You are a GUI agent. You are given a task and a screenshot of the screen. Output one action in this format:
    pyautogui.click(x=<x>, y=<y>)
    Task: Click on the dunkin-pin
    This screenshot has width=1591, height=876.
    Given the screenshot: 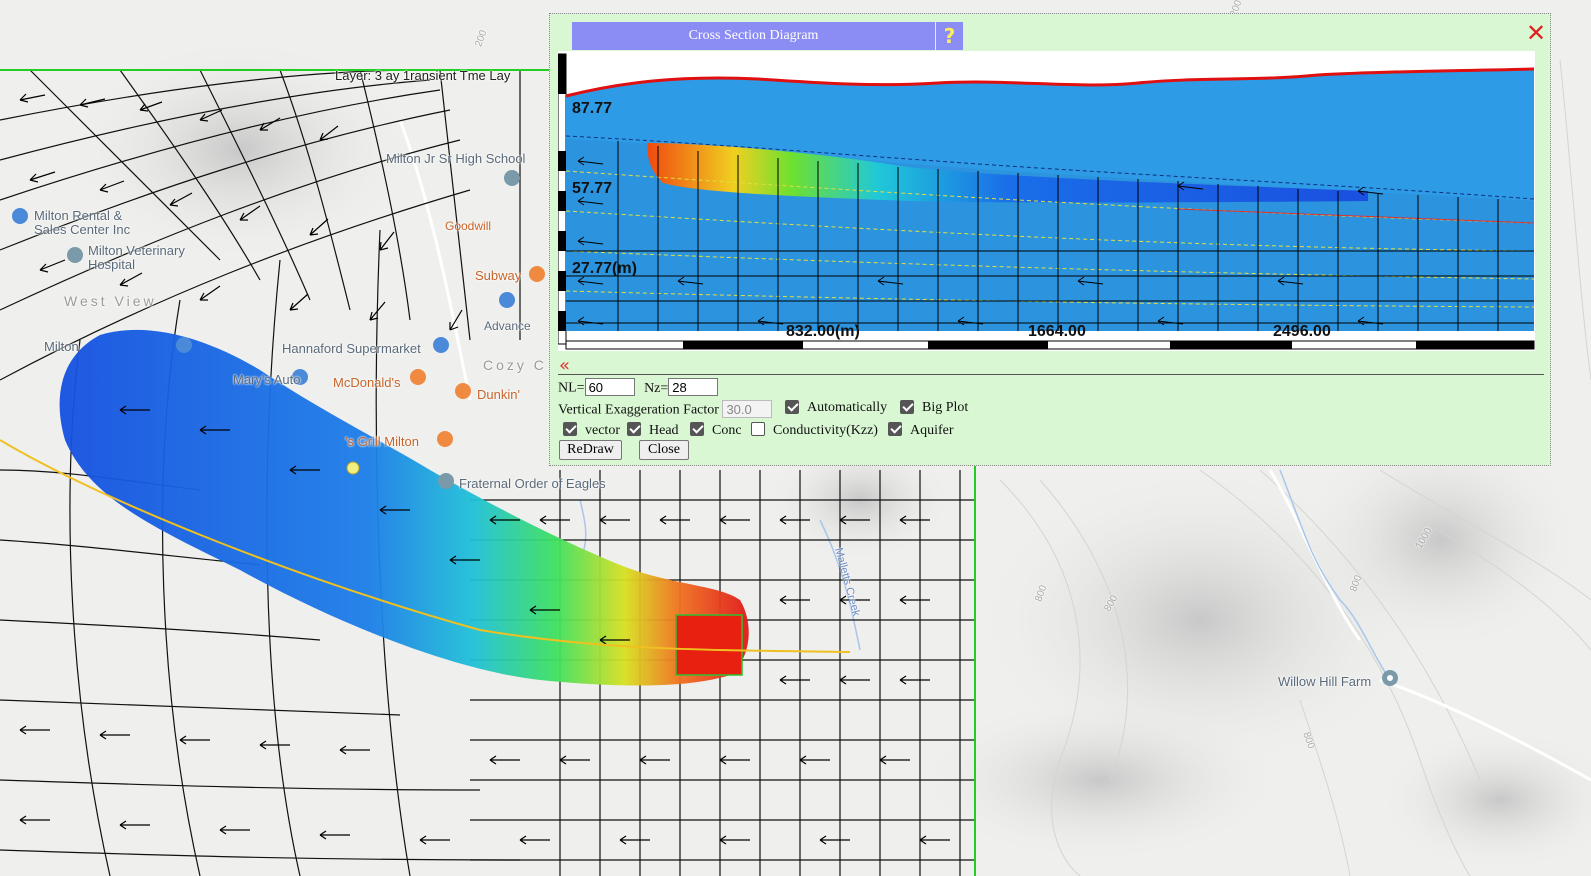 What is the action you would take?
    pyautogui.click(x=463, y=391)
    